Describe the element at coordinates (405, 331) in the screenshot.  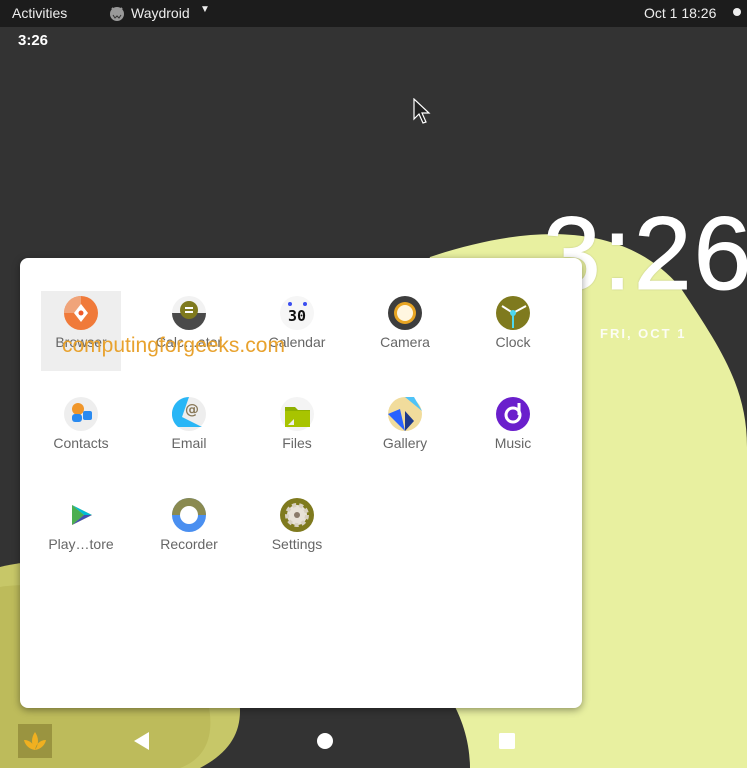
I see `app-camera: Camera` at that location.